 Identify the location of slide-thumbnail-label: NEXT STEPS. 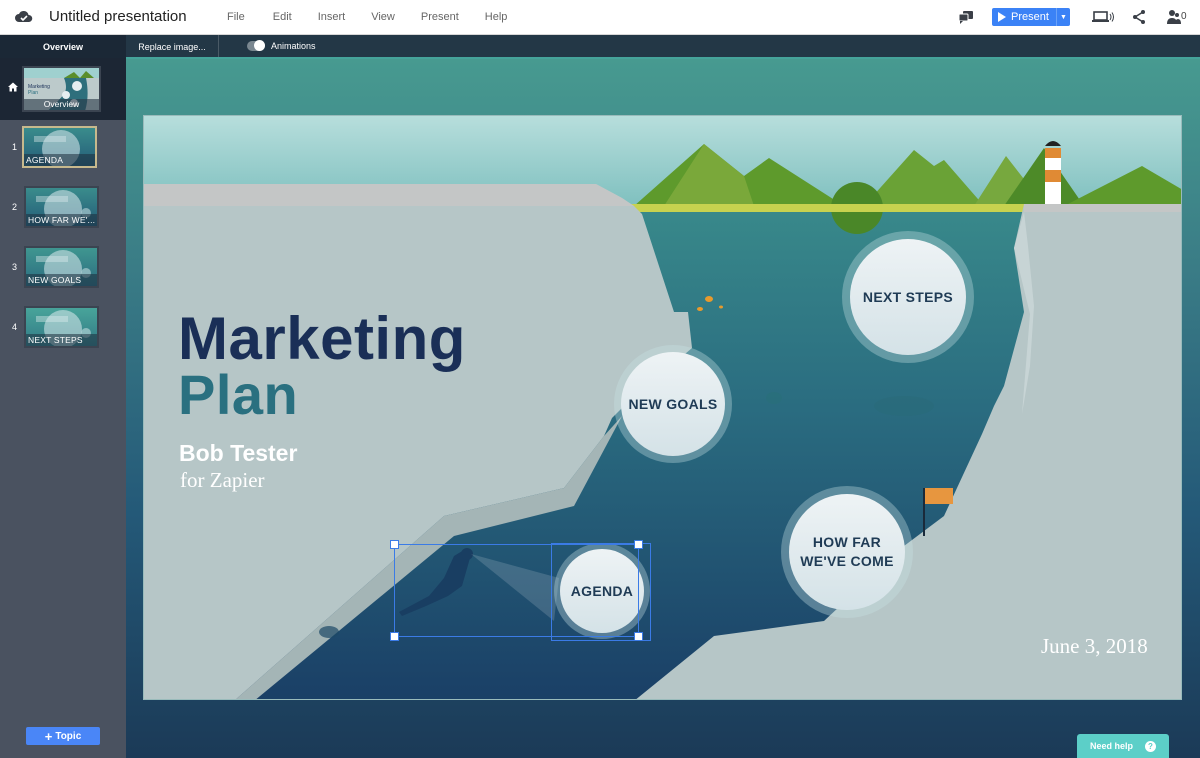
(61, 340).